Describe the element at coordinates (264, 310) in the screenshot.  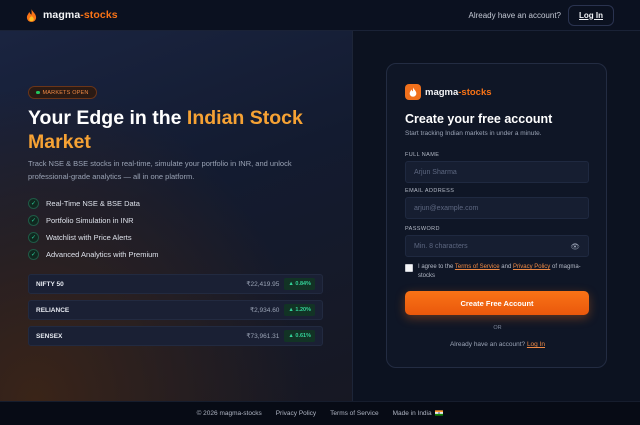
I see `ticker-price: ₹2,934.60` at that location.